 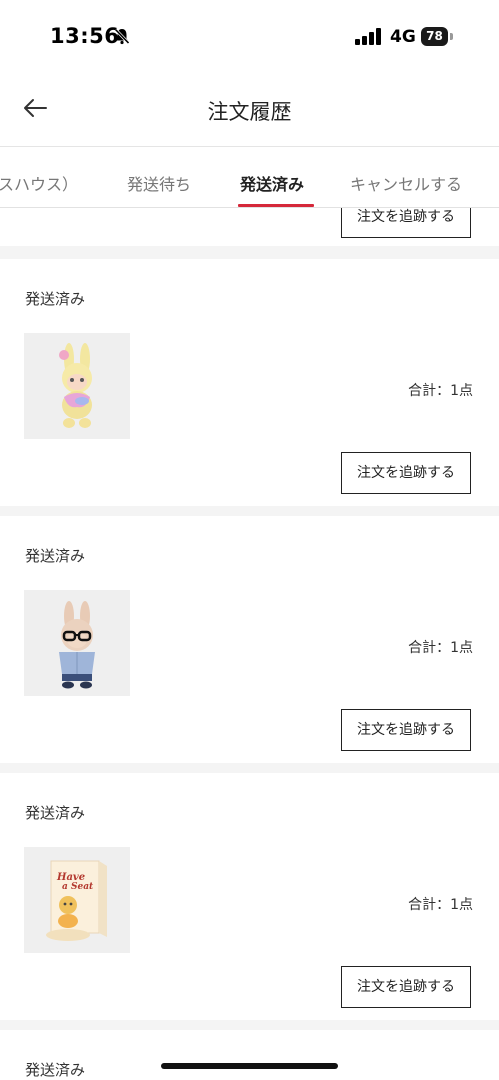 What do you see at coordinates (249, 1055) in the screenshot?
I see `order-card: 発送済み` at bounding box center [249, 1055].